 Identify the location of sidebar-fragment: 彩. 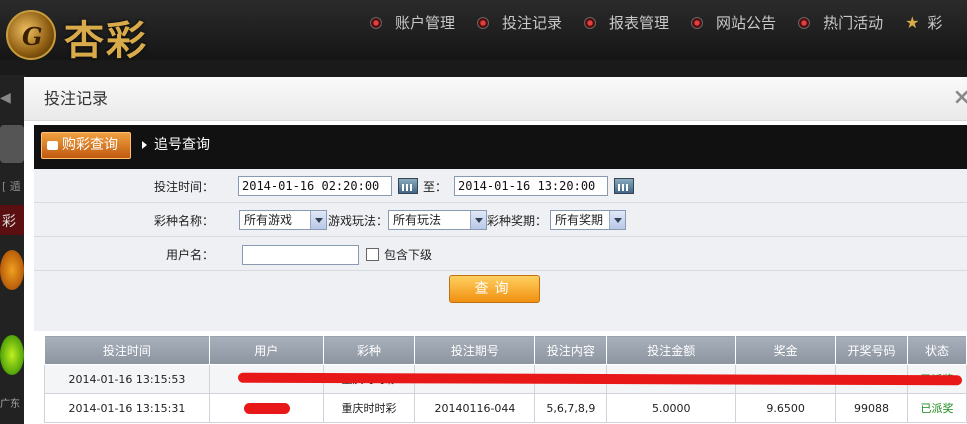
(13, 220).